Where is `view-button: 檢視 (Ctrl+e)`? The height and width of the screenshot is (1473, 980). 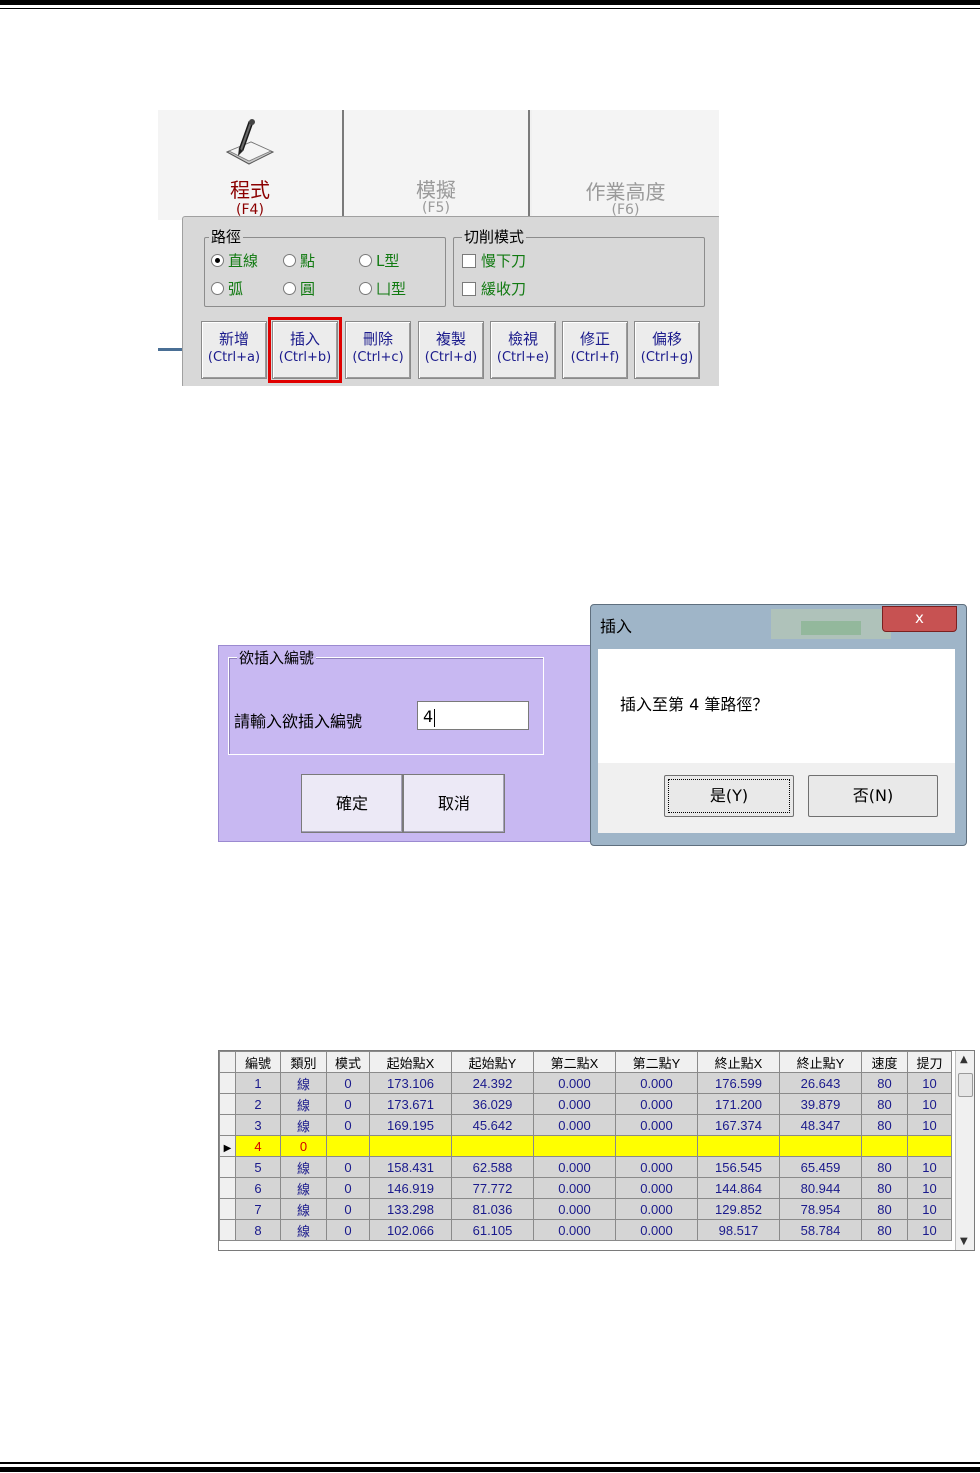 view-button: 檢視 (Ctrl+e) is located at coordinates (523, 350).